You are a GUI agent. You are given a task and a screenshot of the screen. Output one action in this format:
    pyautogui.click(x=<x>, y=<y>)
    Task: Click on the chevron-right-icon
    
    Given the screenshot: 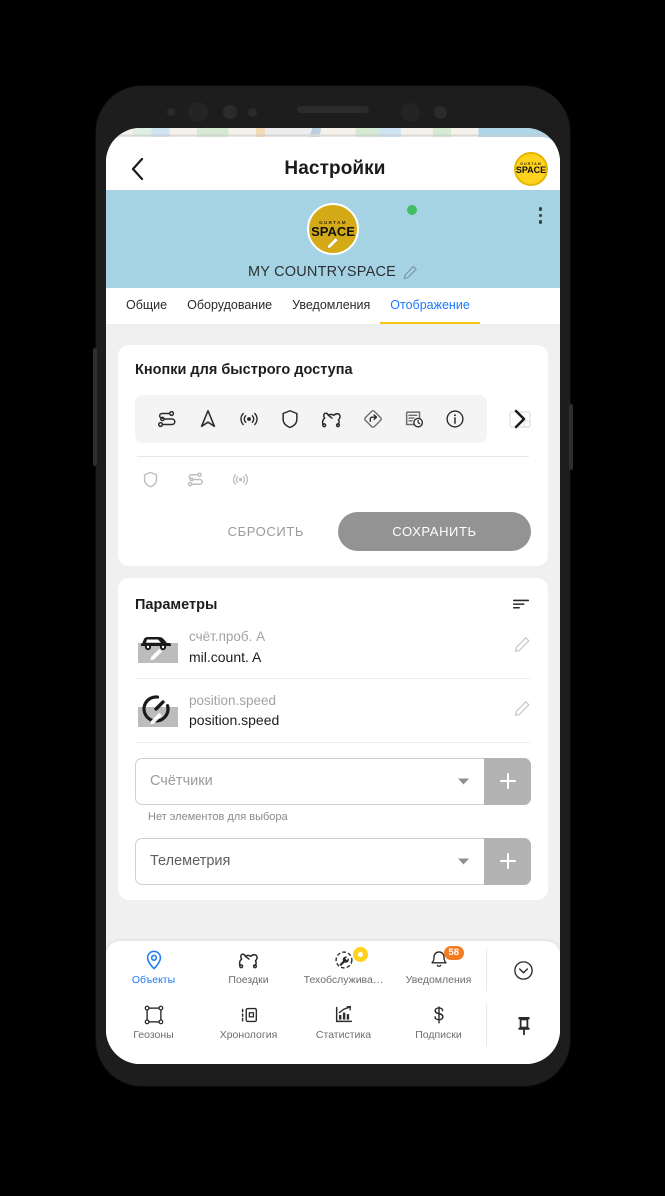 What is the action you would take?
    pyautogui.click(x=520, y=419)
    